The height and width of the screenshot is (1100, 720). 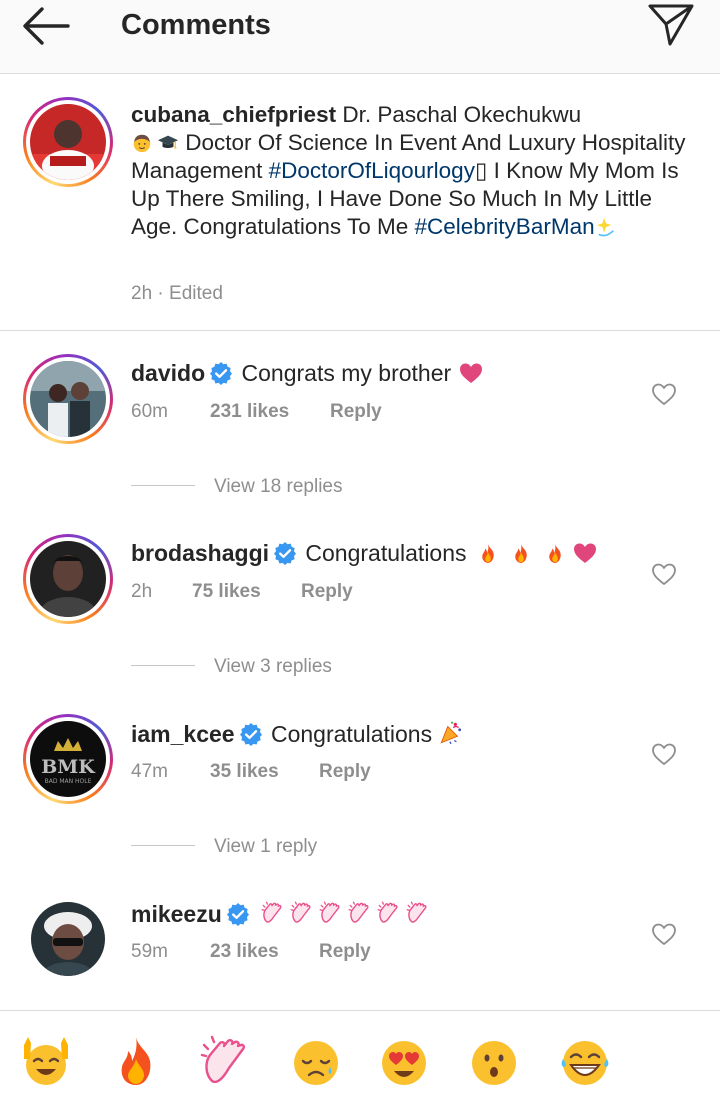 What do you see at coordinates (360, 37) in the screenshot?
I see `header-bar: Comments` at bounding box center [360, 37].